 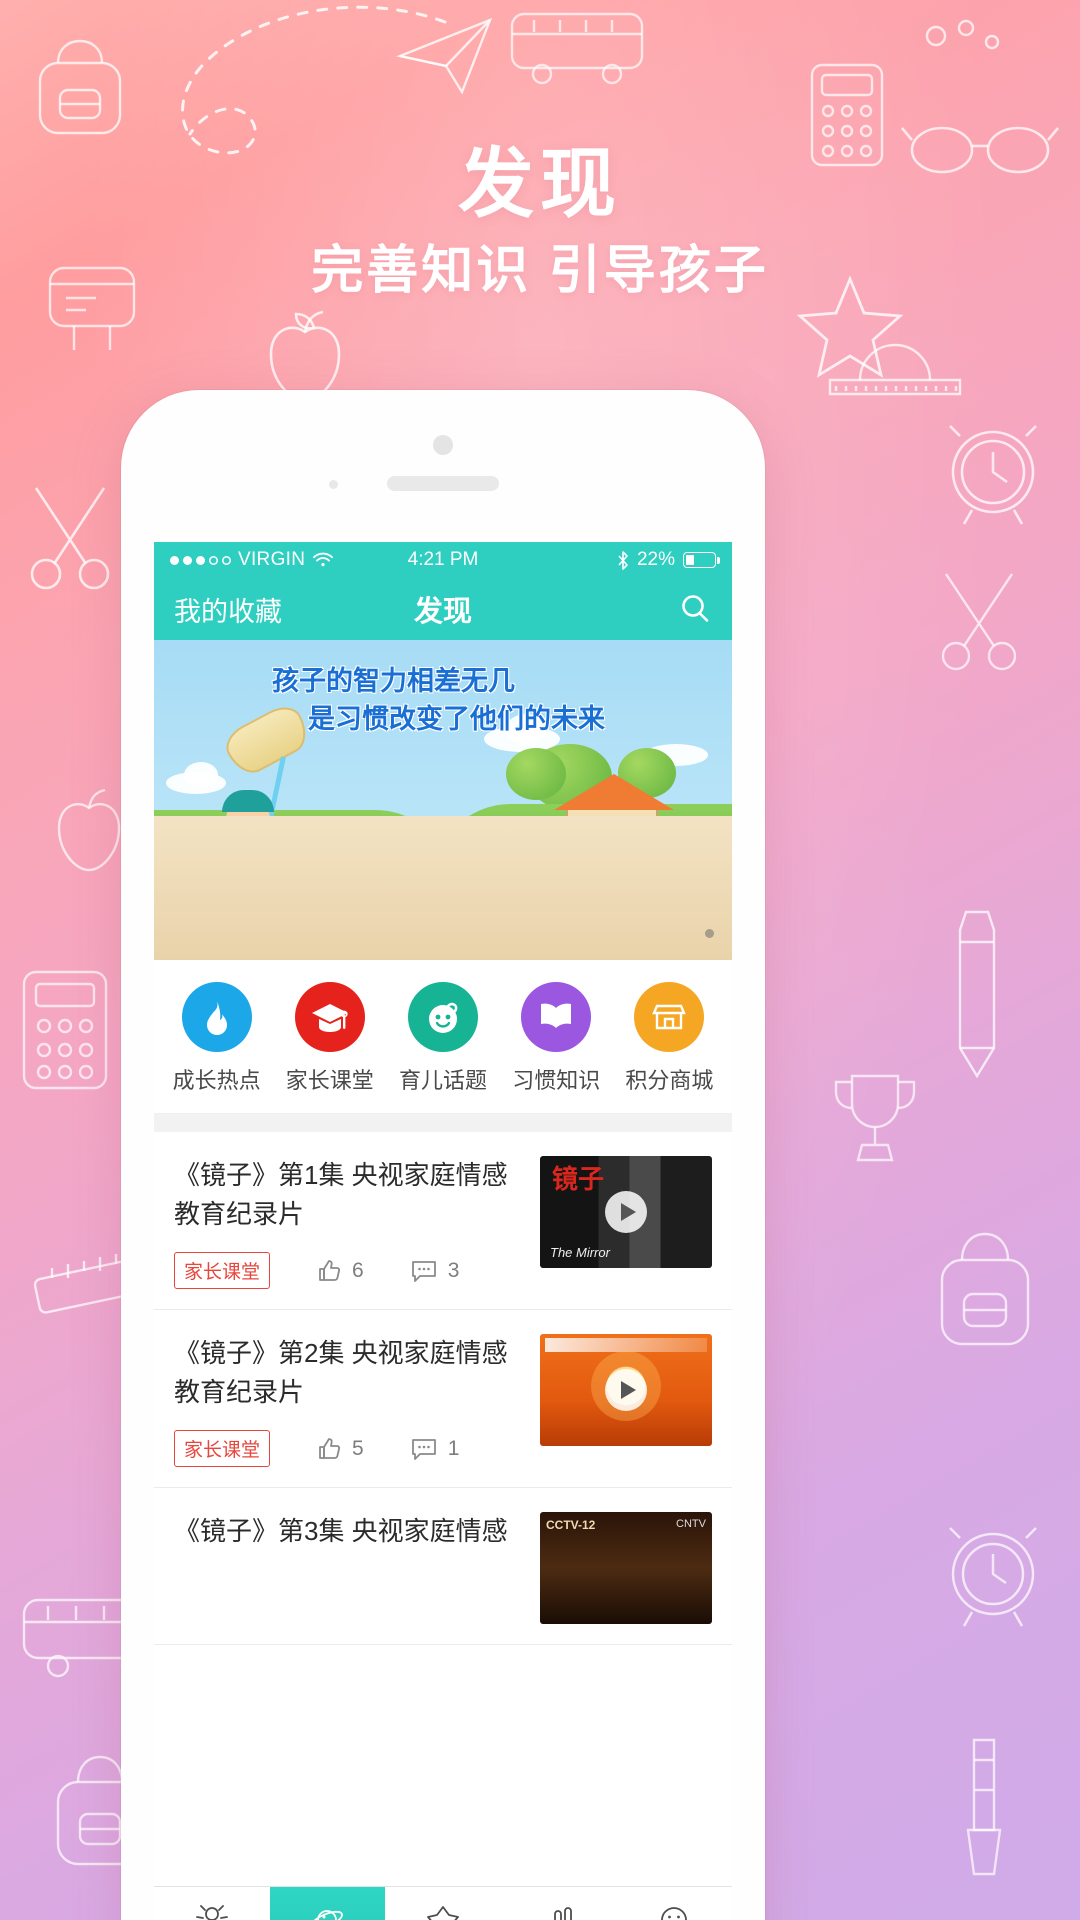 I want to click on feed-item-meta: 家长课堂 6 3, so click(x=349, y=1270).